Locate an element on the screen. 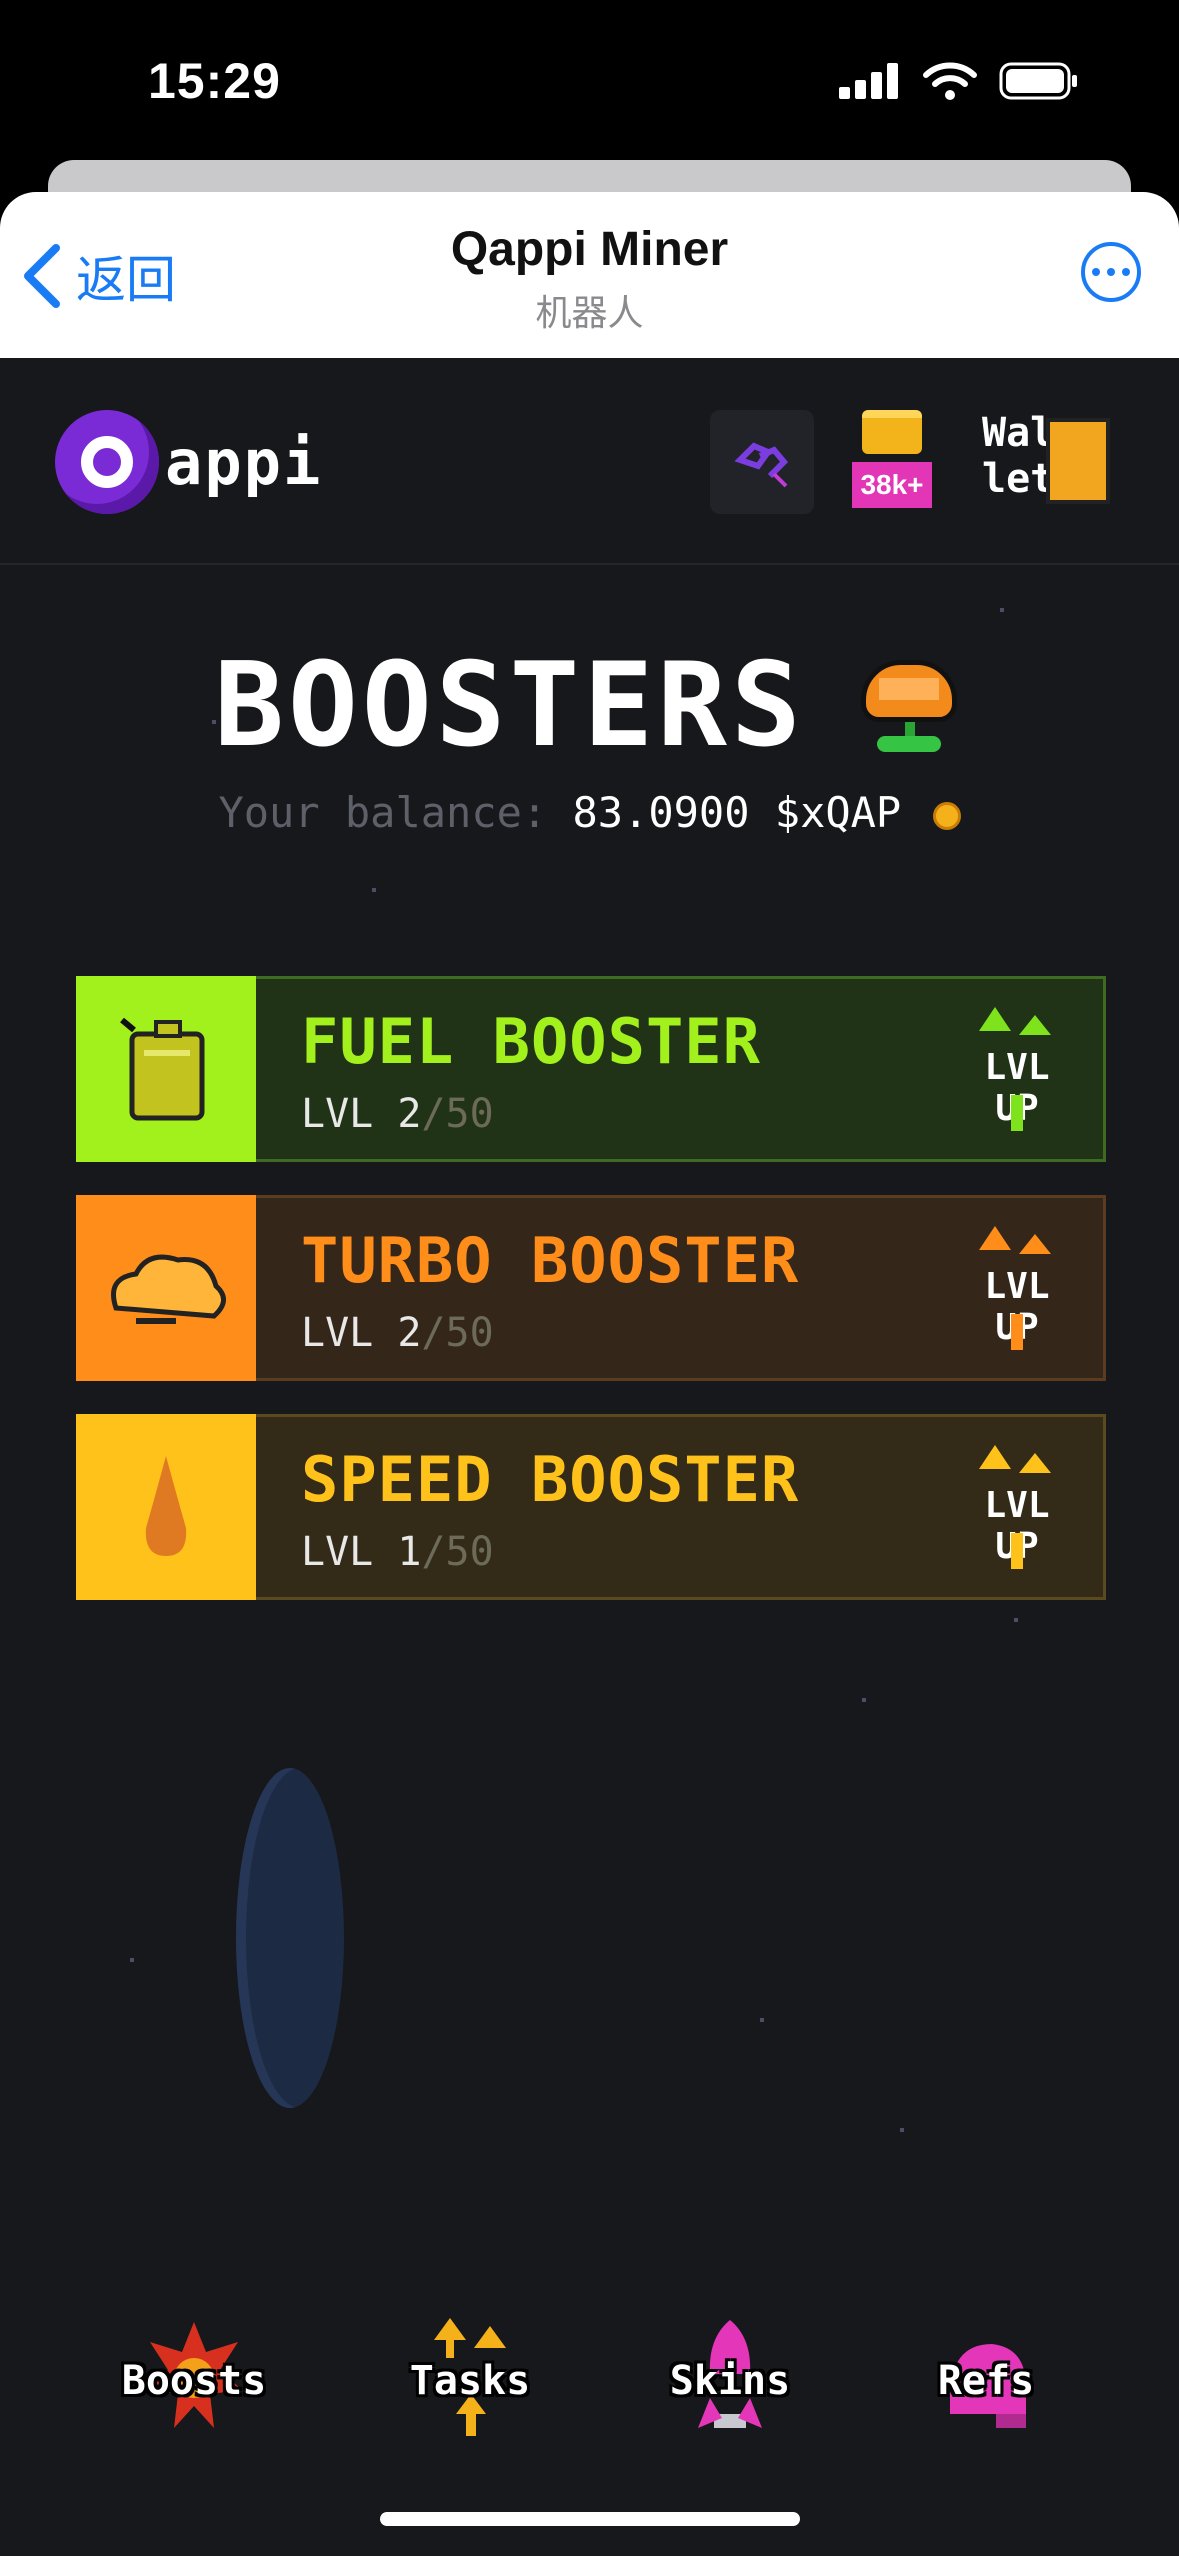  qappi-logo-icon is located at coordinates (107, 462).